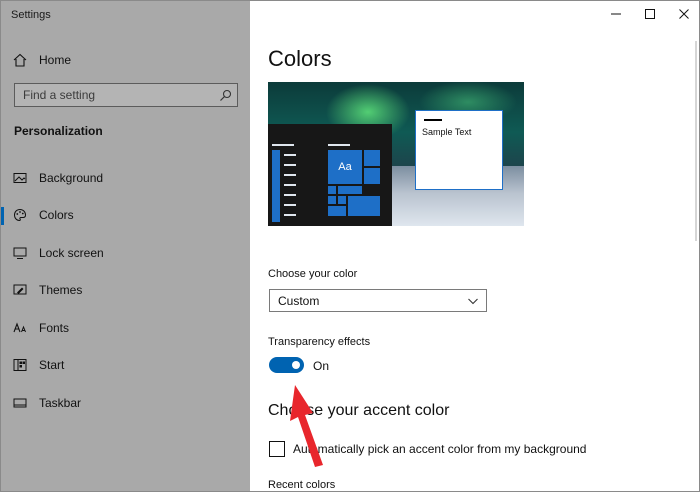 The image size is (700, 492). I want to click on sidebar-item-fonts: Fonts, so click(125, 328).